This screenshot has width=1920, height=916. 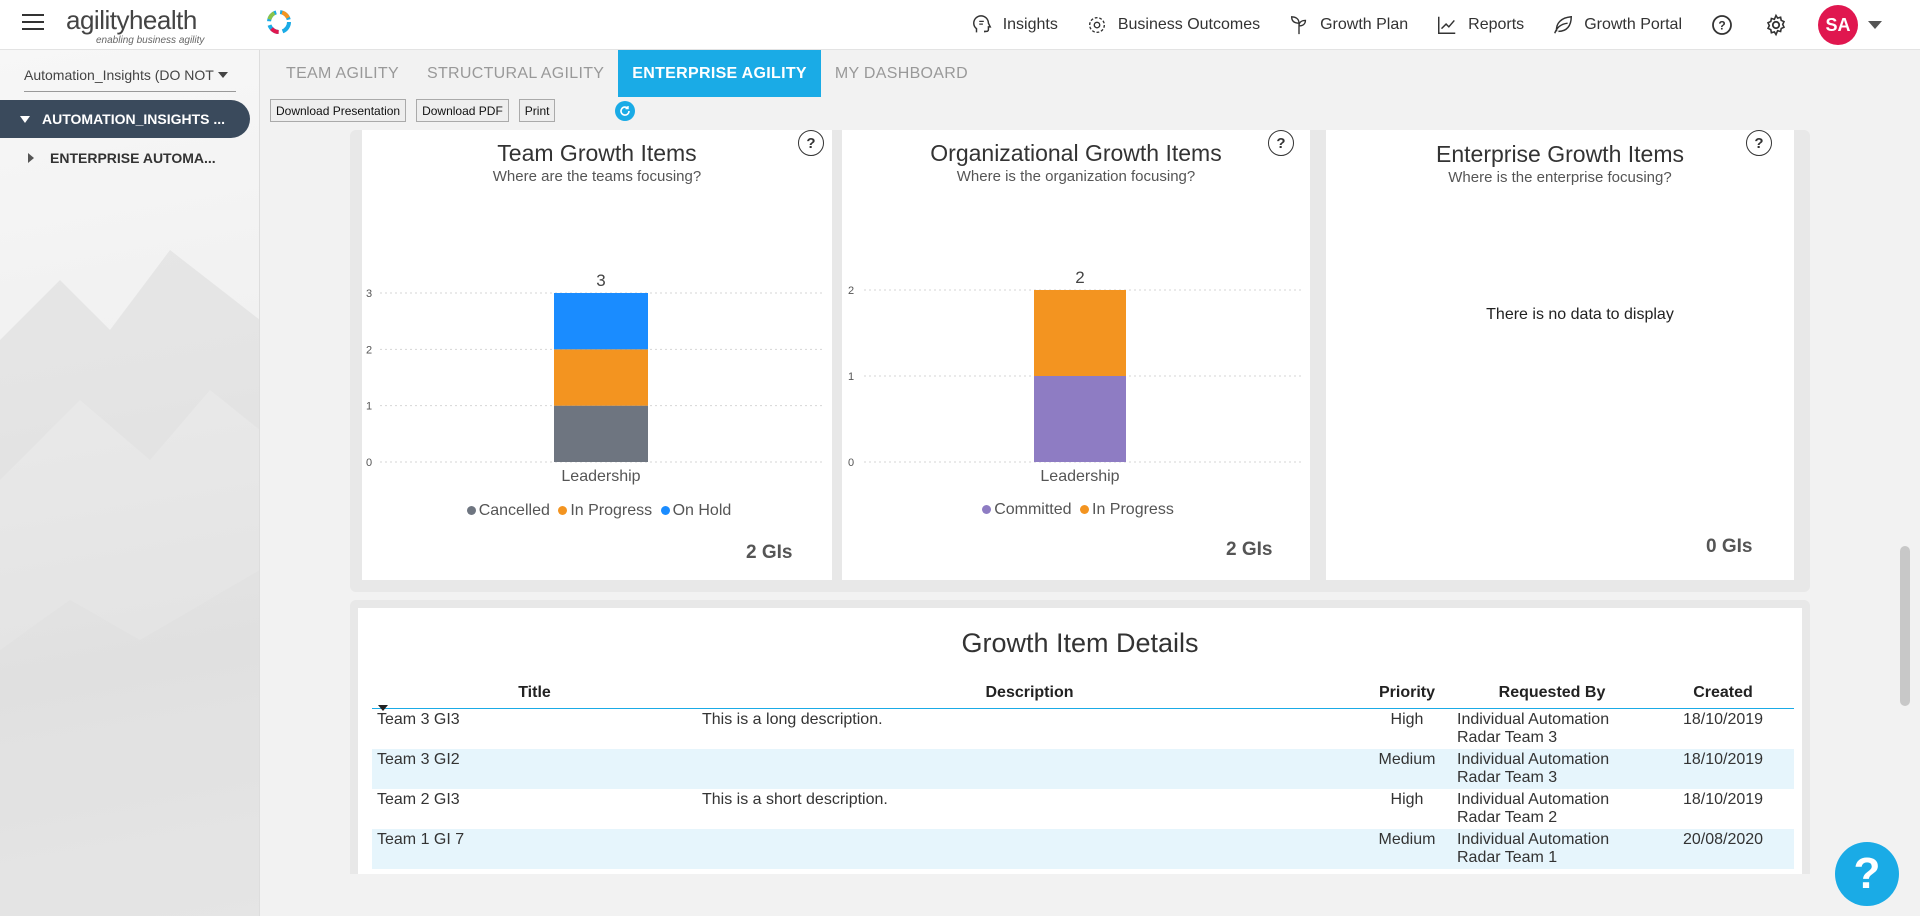 I want to click on nav-business-outcomes-label: Business Outcomes, so click(x=1189, y=24).